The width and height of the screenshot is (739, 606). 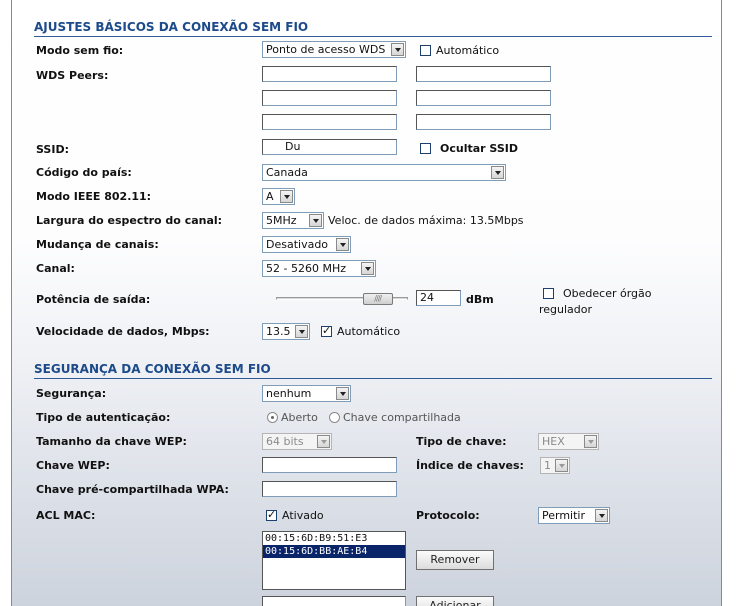 I want to click on wep-key-length-value: 64 bits, so click(x=285, y=441).